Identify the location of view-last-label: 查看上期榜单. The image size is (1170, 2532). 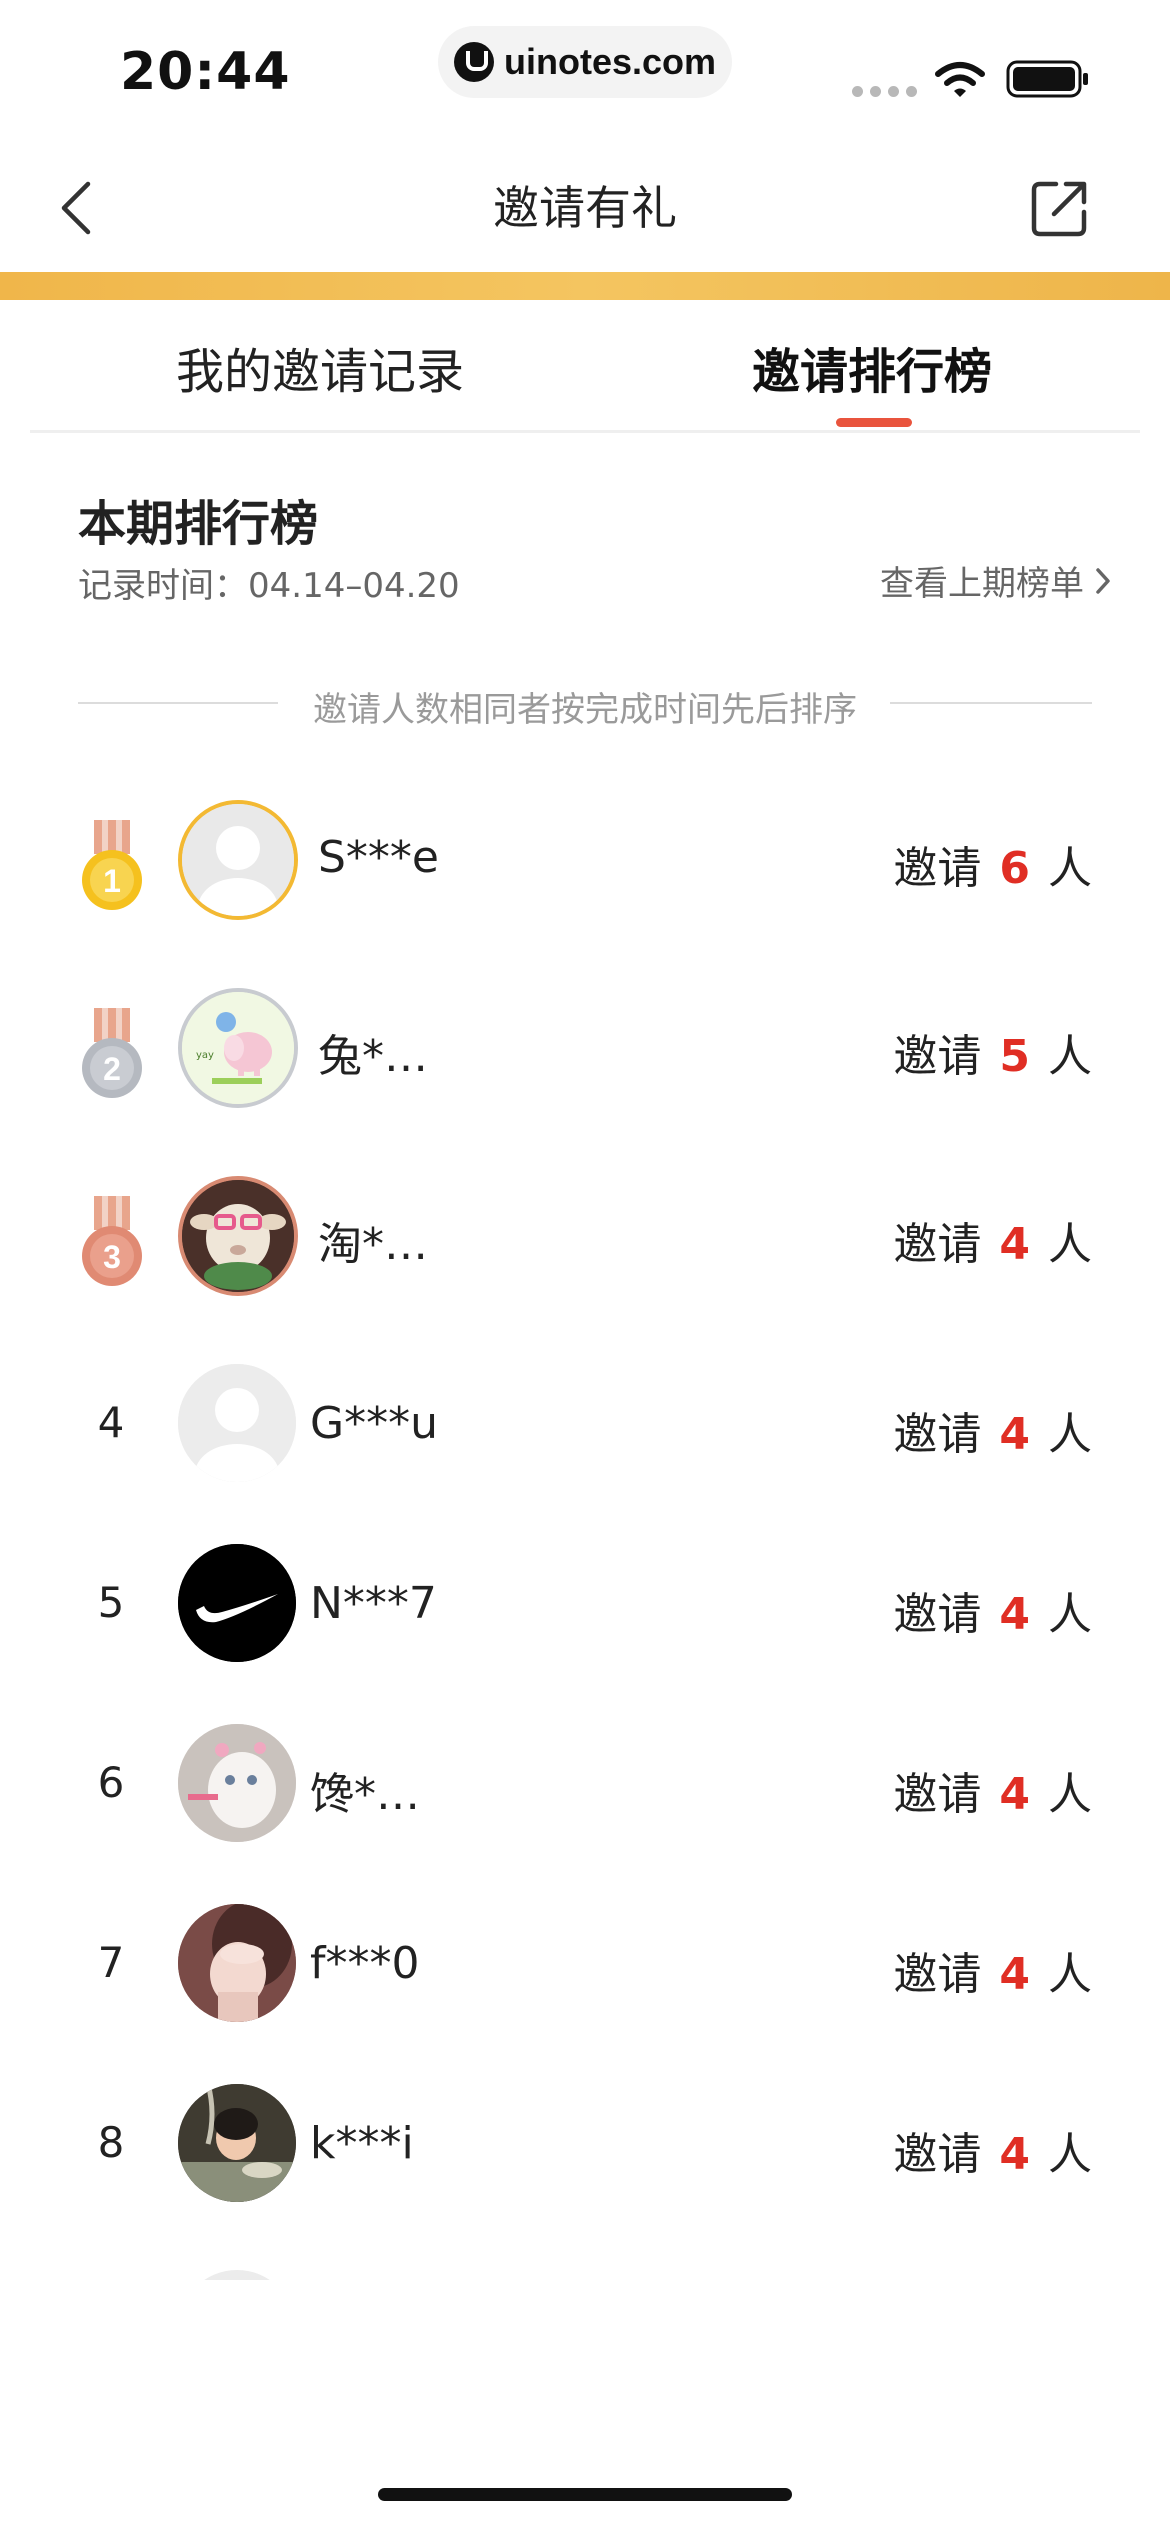
(982, 584).